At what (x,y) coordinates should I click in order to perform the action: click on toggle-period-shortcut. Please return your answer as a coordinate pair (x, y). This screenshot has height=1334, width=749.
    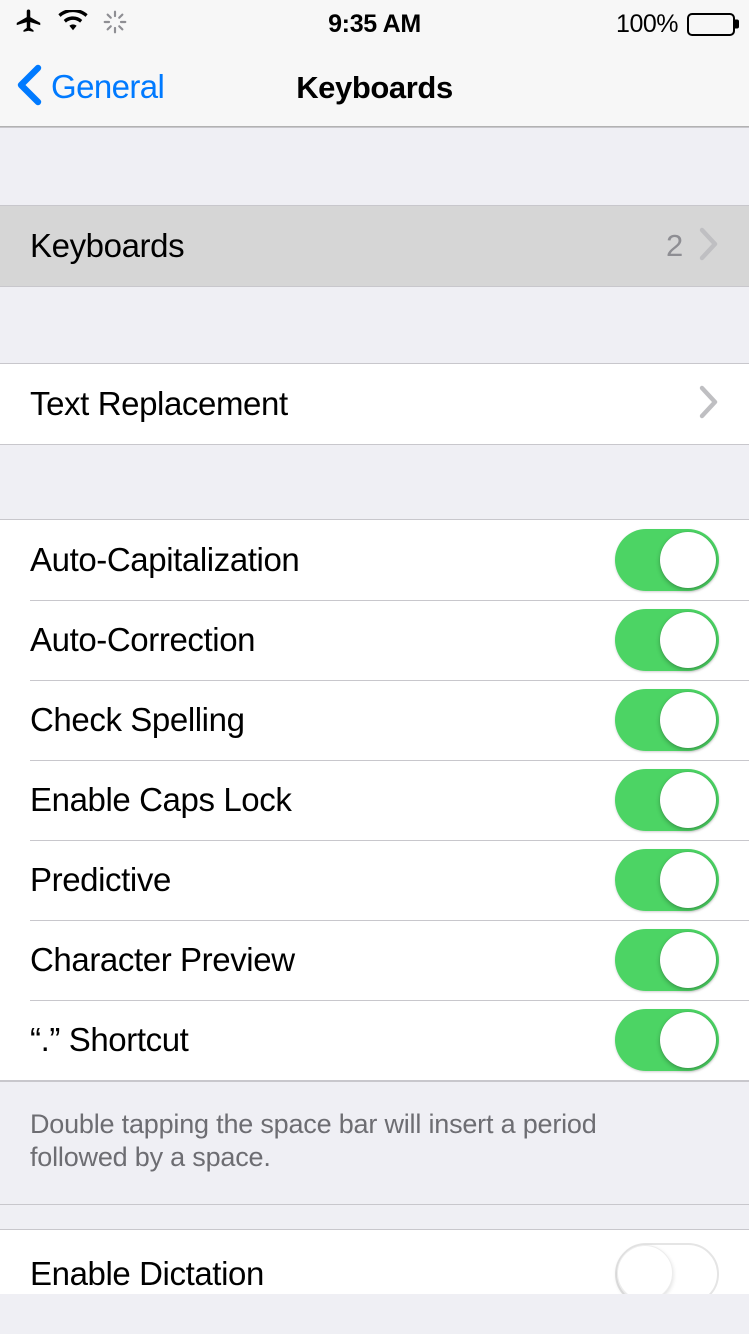
    Looking at the image, I should click on (667, 1040).